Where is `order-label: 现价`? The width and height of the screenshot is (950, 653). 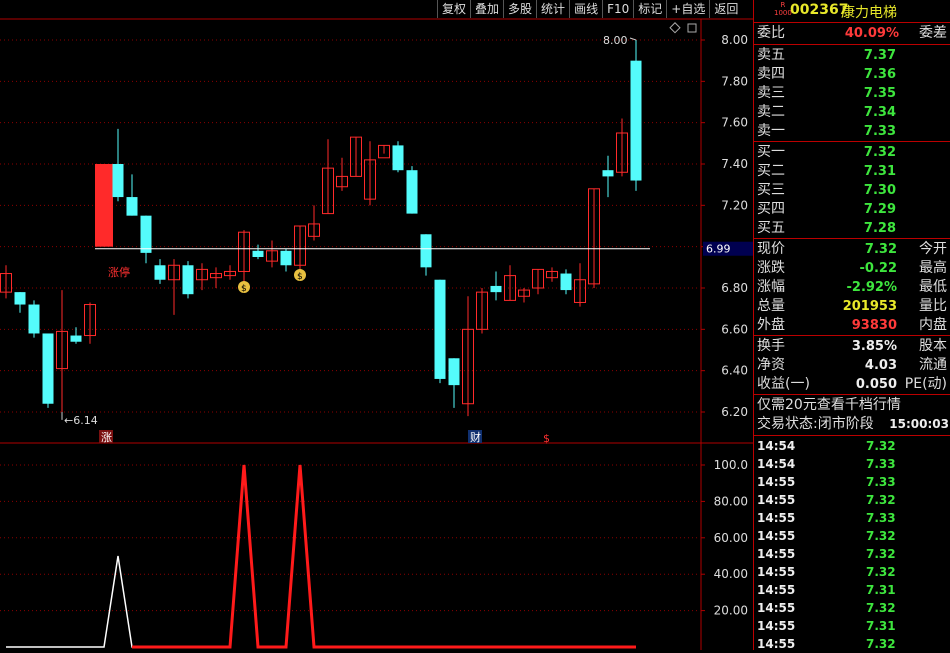 order-label: 现价 is located at coordinates (771, 249).